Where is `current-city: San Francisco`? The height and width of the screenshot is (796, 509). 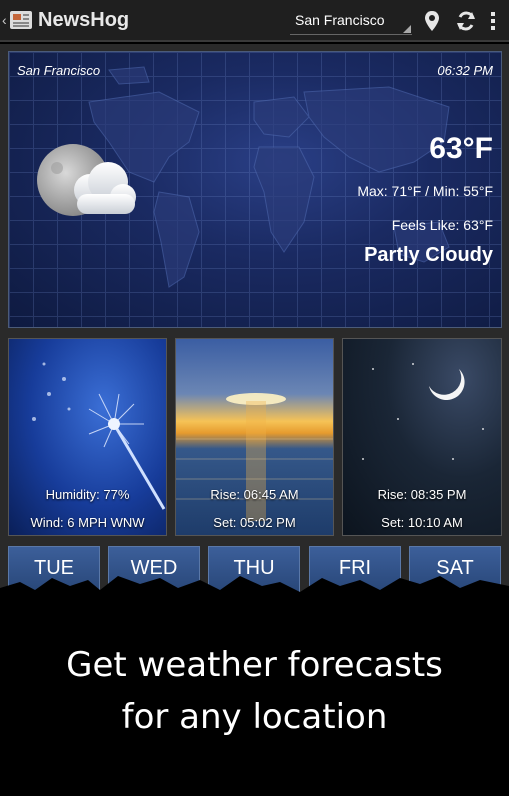 current-city: San Francisco is located at coordinates (59, 70).